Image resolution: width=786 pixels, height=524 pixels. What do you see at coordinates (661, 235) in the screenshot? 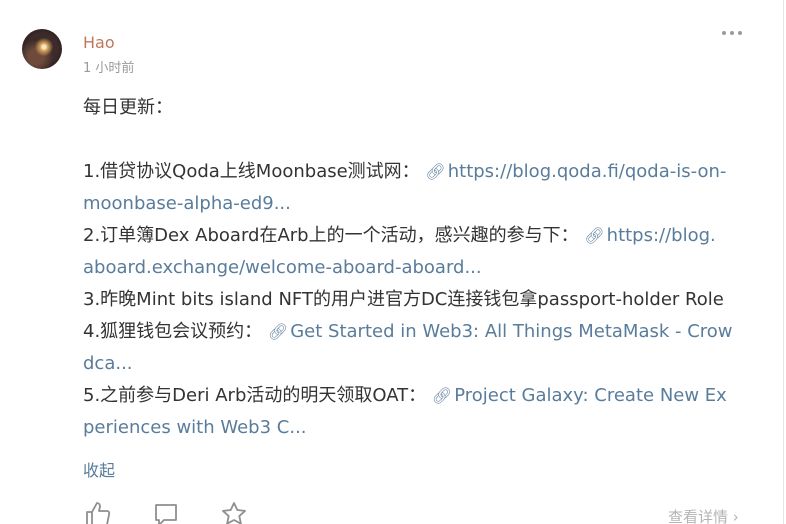
I see `item-link: https://blog.` at bounding box center [661, 235].